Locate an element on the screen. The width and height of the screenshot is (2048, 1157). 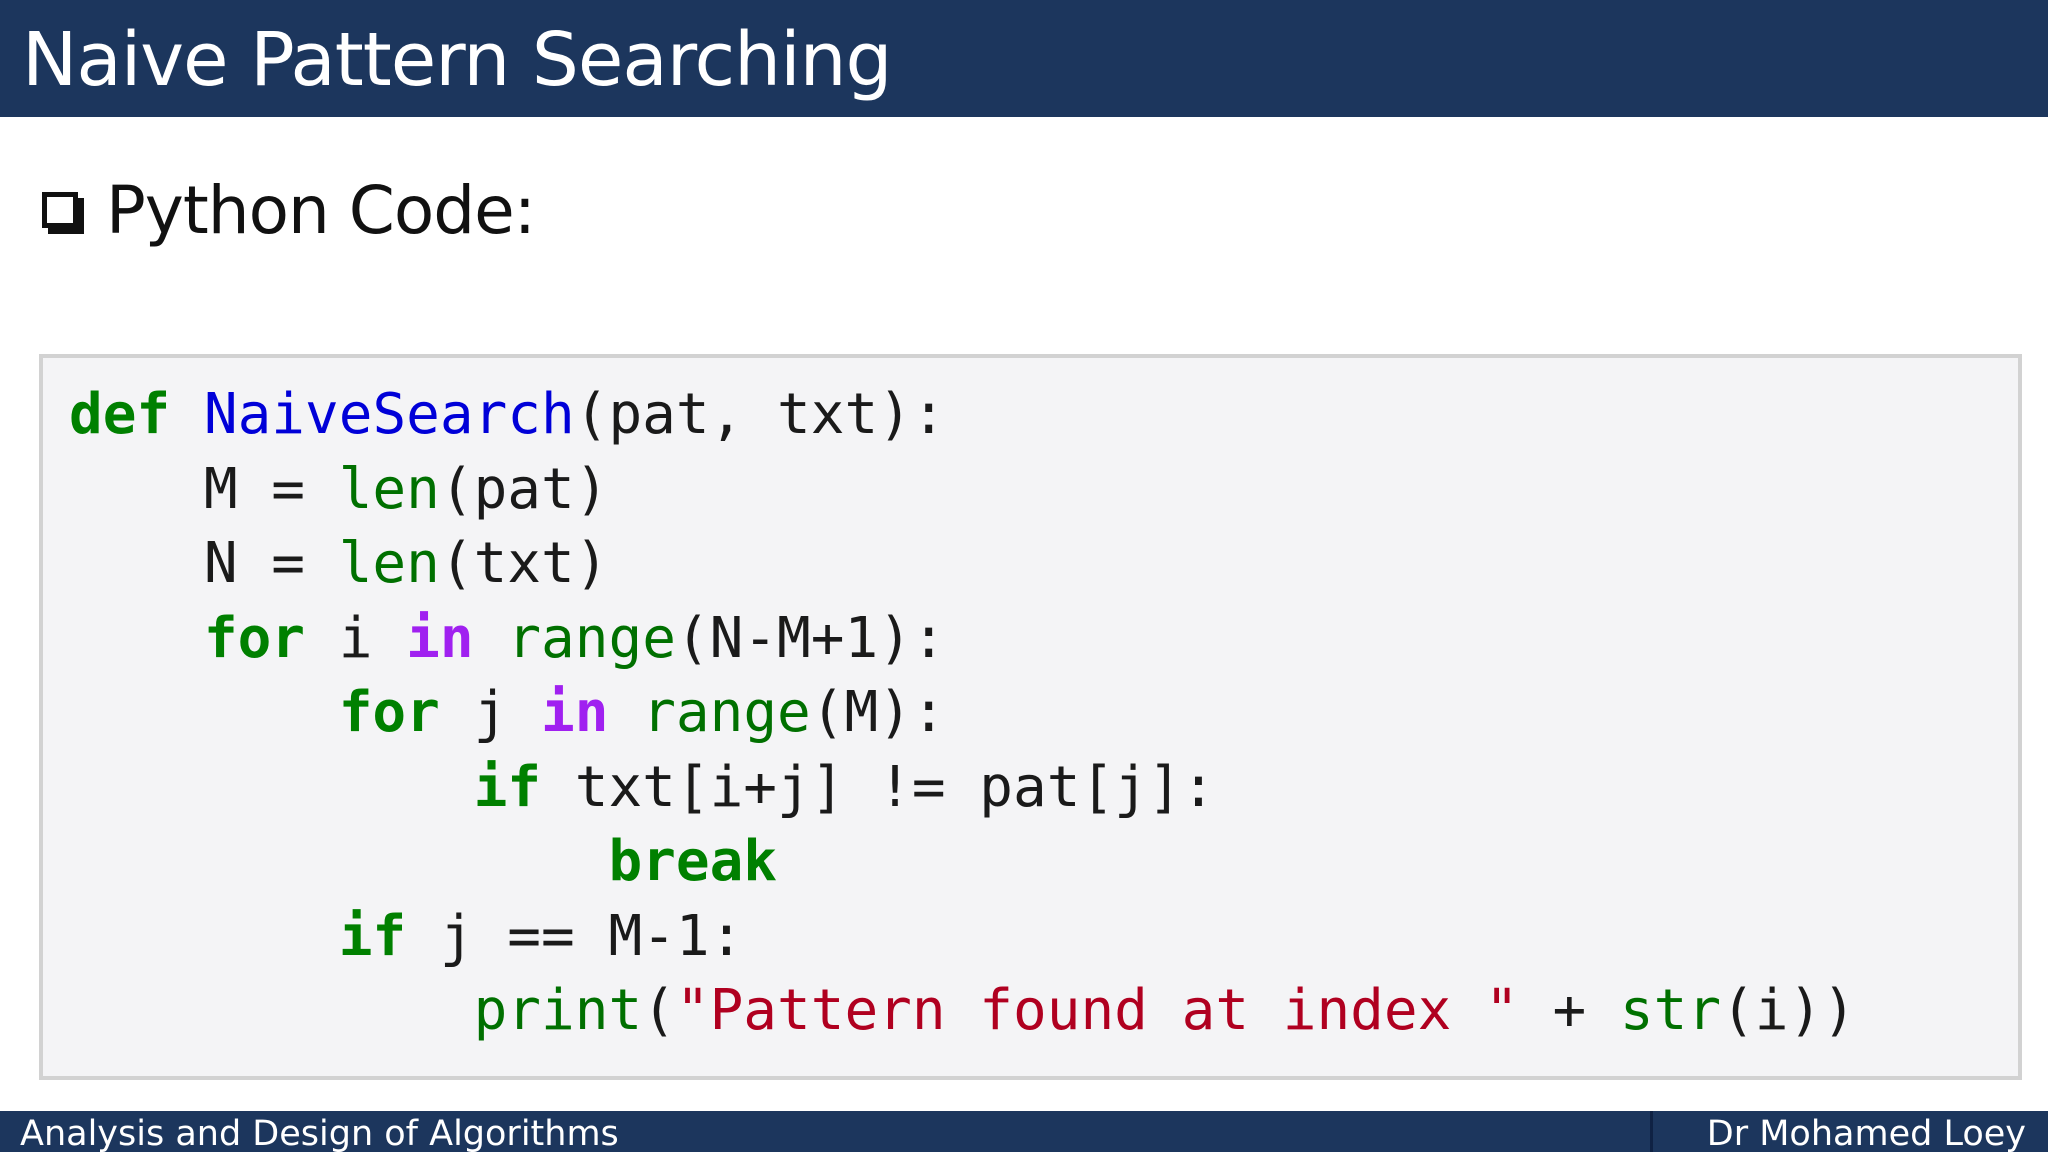
code-token: break is located at coordinates (693, 861).